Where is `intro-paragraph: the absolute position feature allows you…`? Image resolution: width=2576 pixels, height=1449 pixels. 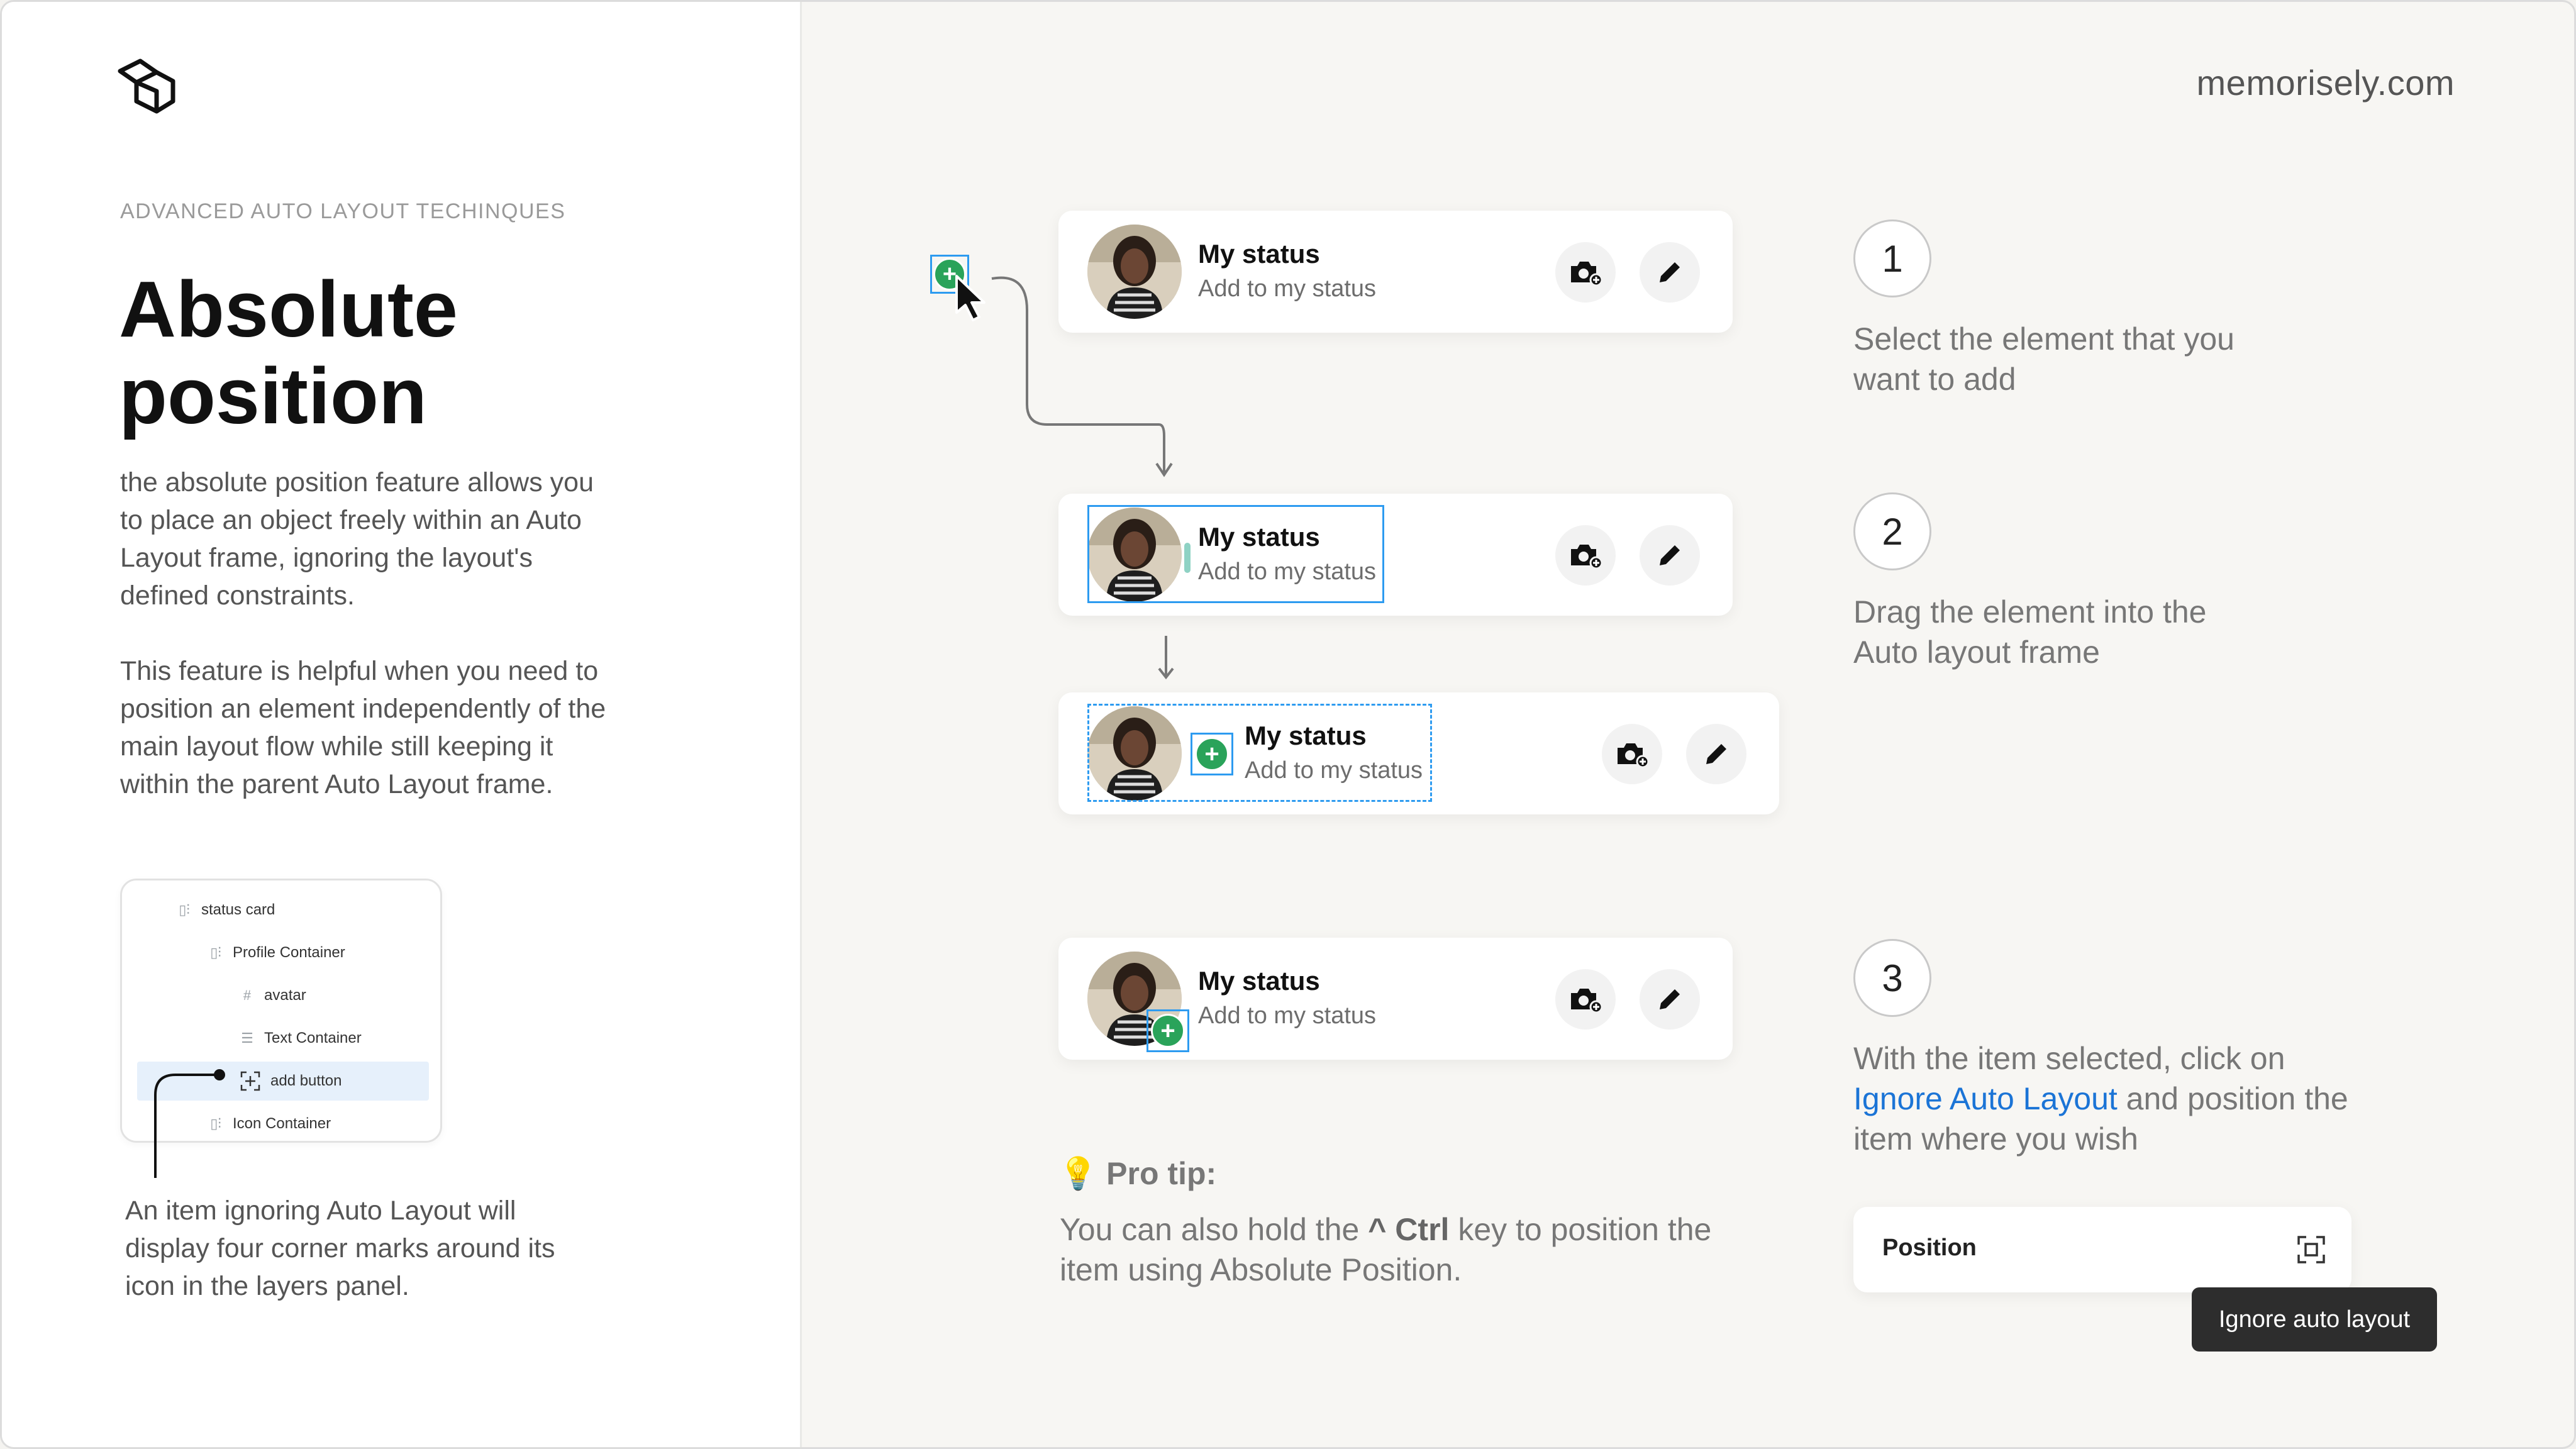 intro-paragraph: the absolute position feature allows you… is located at coordinates (357, 539).